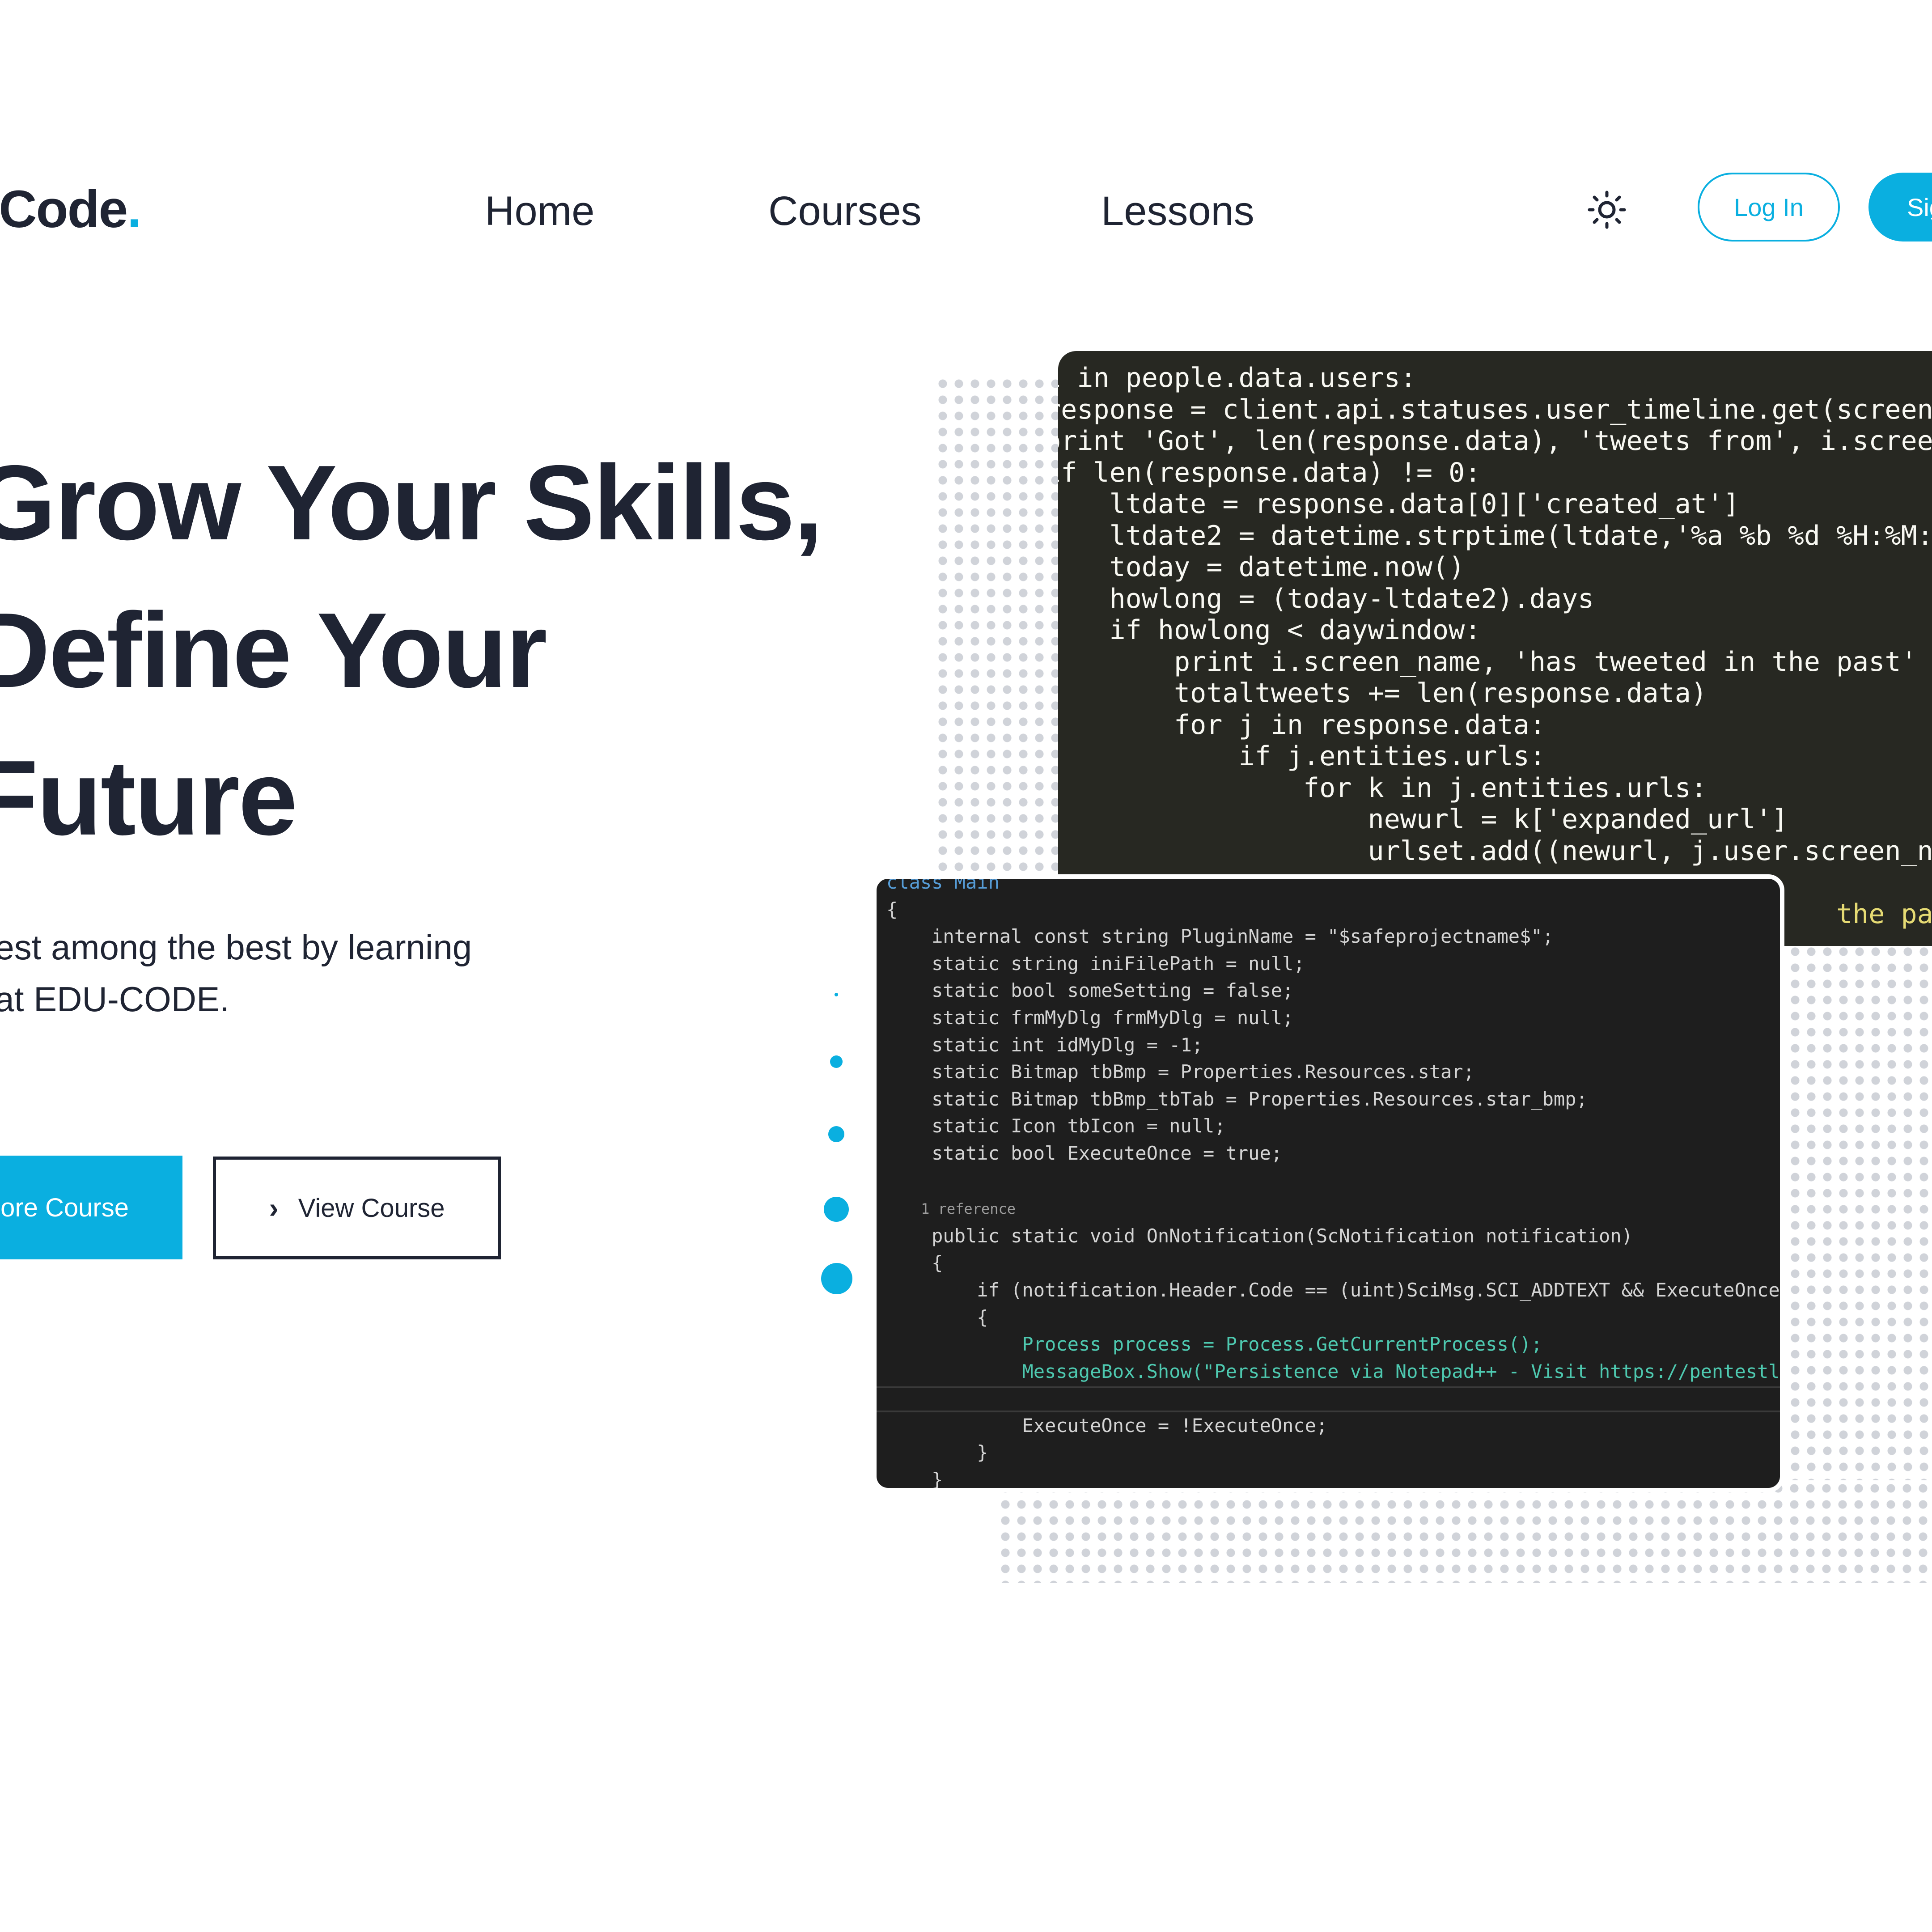 The height and width of the screenshot is (1932, 1932). I want to click on hero-title-line: Grow Your Skills,, so click(411, 503).